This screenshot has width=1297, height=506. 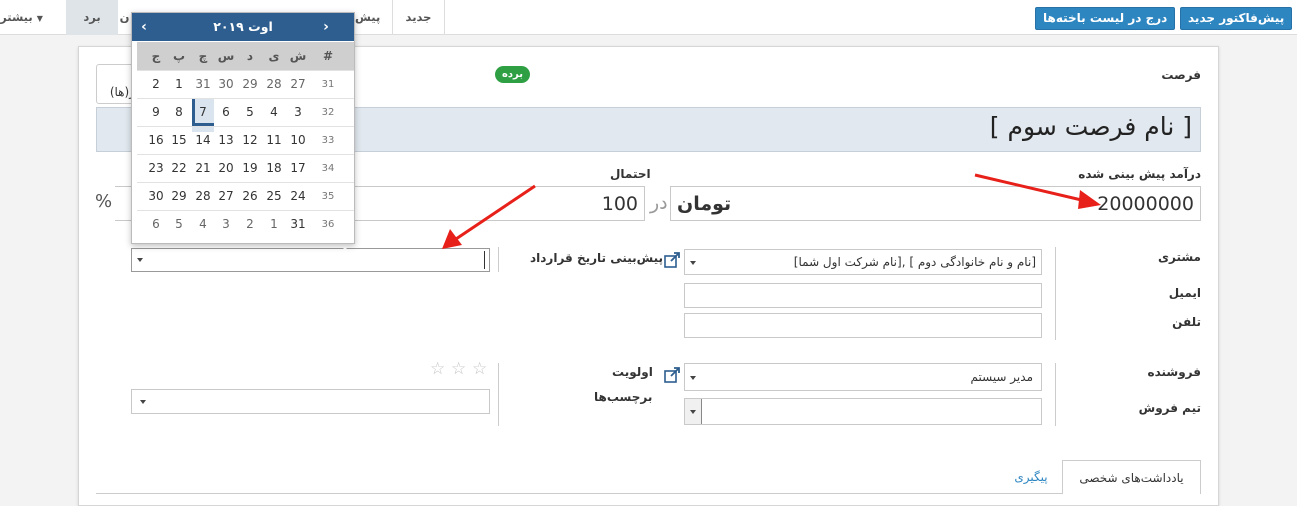 I want to click on datepicker-week-row: 35 24 25 26 27 28 29 30, so click(x=245, y=196).